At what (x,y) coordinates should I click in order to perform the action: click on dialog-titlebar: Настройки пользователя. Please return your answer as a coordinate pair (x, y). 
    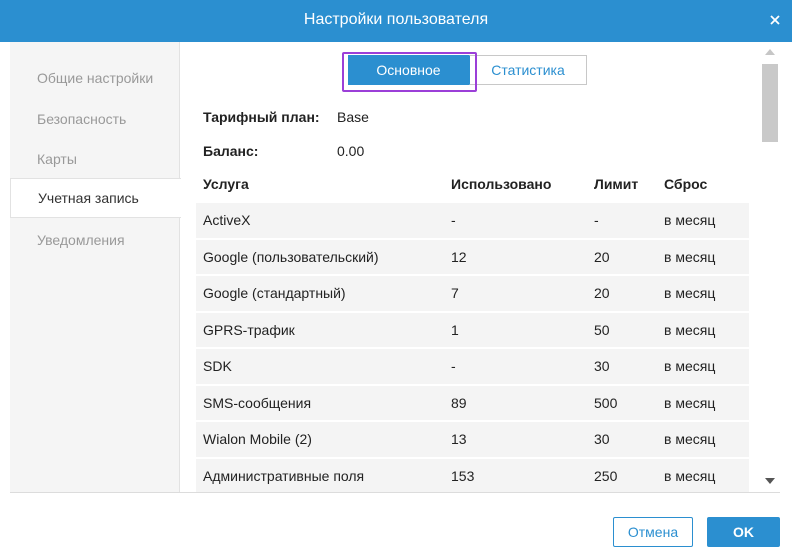
    Looking at the image, I should click on (396, 21).